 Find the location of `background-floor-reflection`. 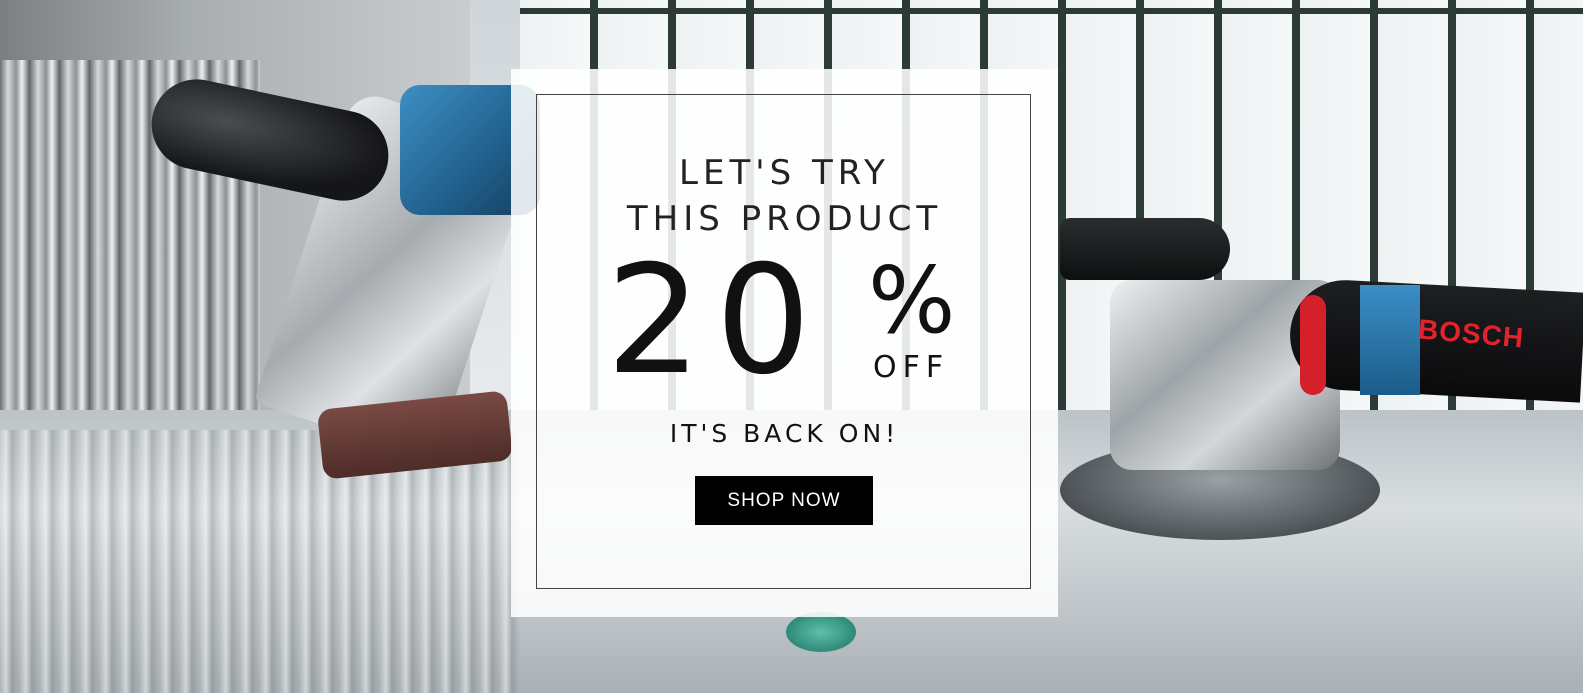

background-floor-reflection is located at coordinates (260, 561).